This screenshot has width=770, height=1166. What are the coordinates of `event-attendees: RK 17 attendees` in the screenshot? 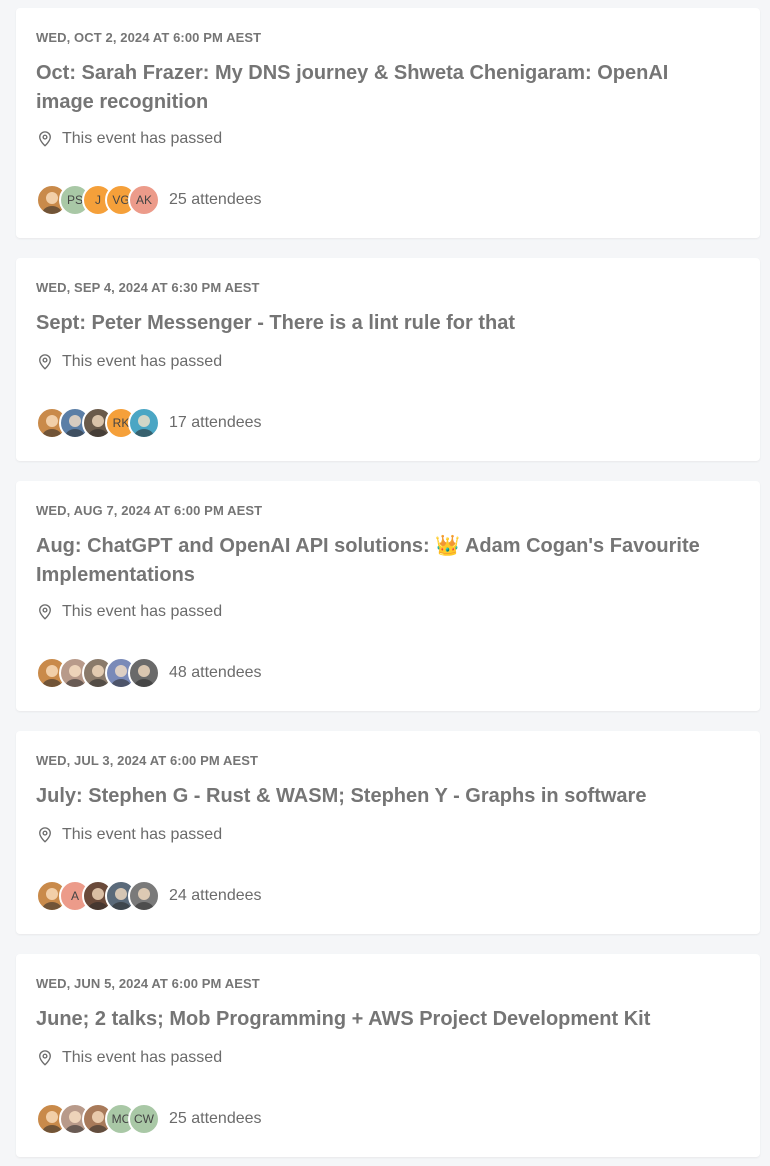 It's located at (149, 423).